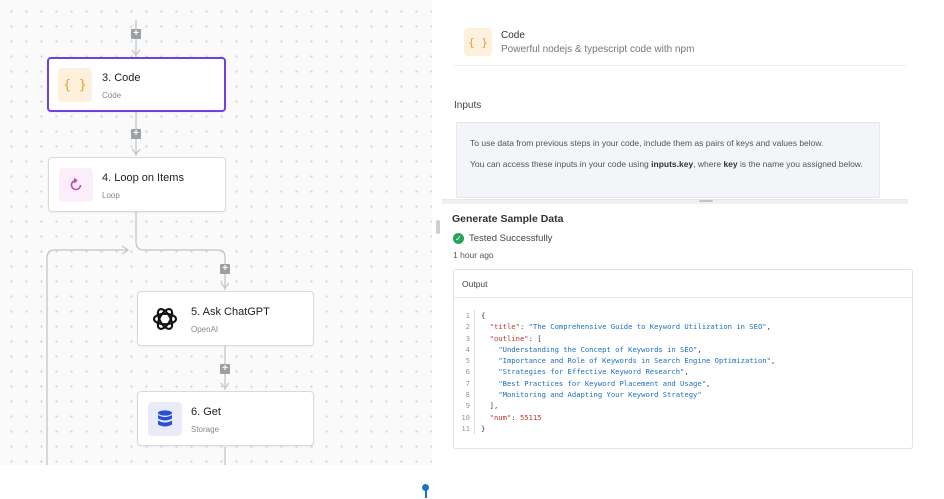  Describe the element at coordinates (76, 185) in the screenshot. I see `loop-icon` at that location.